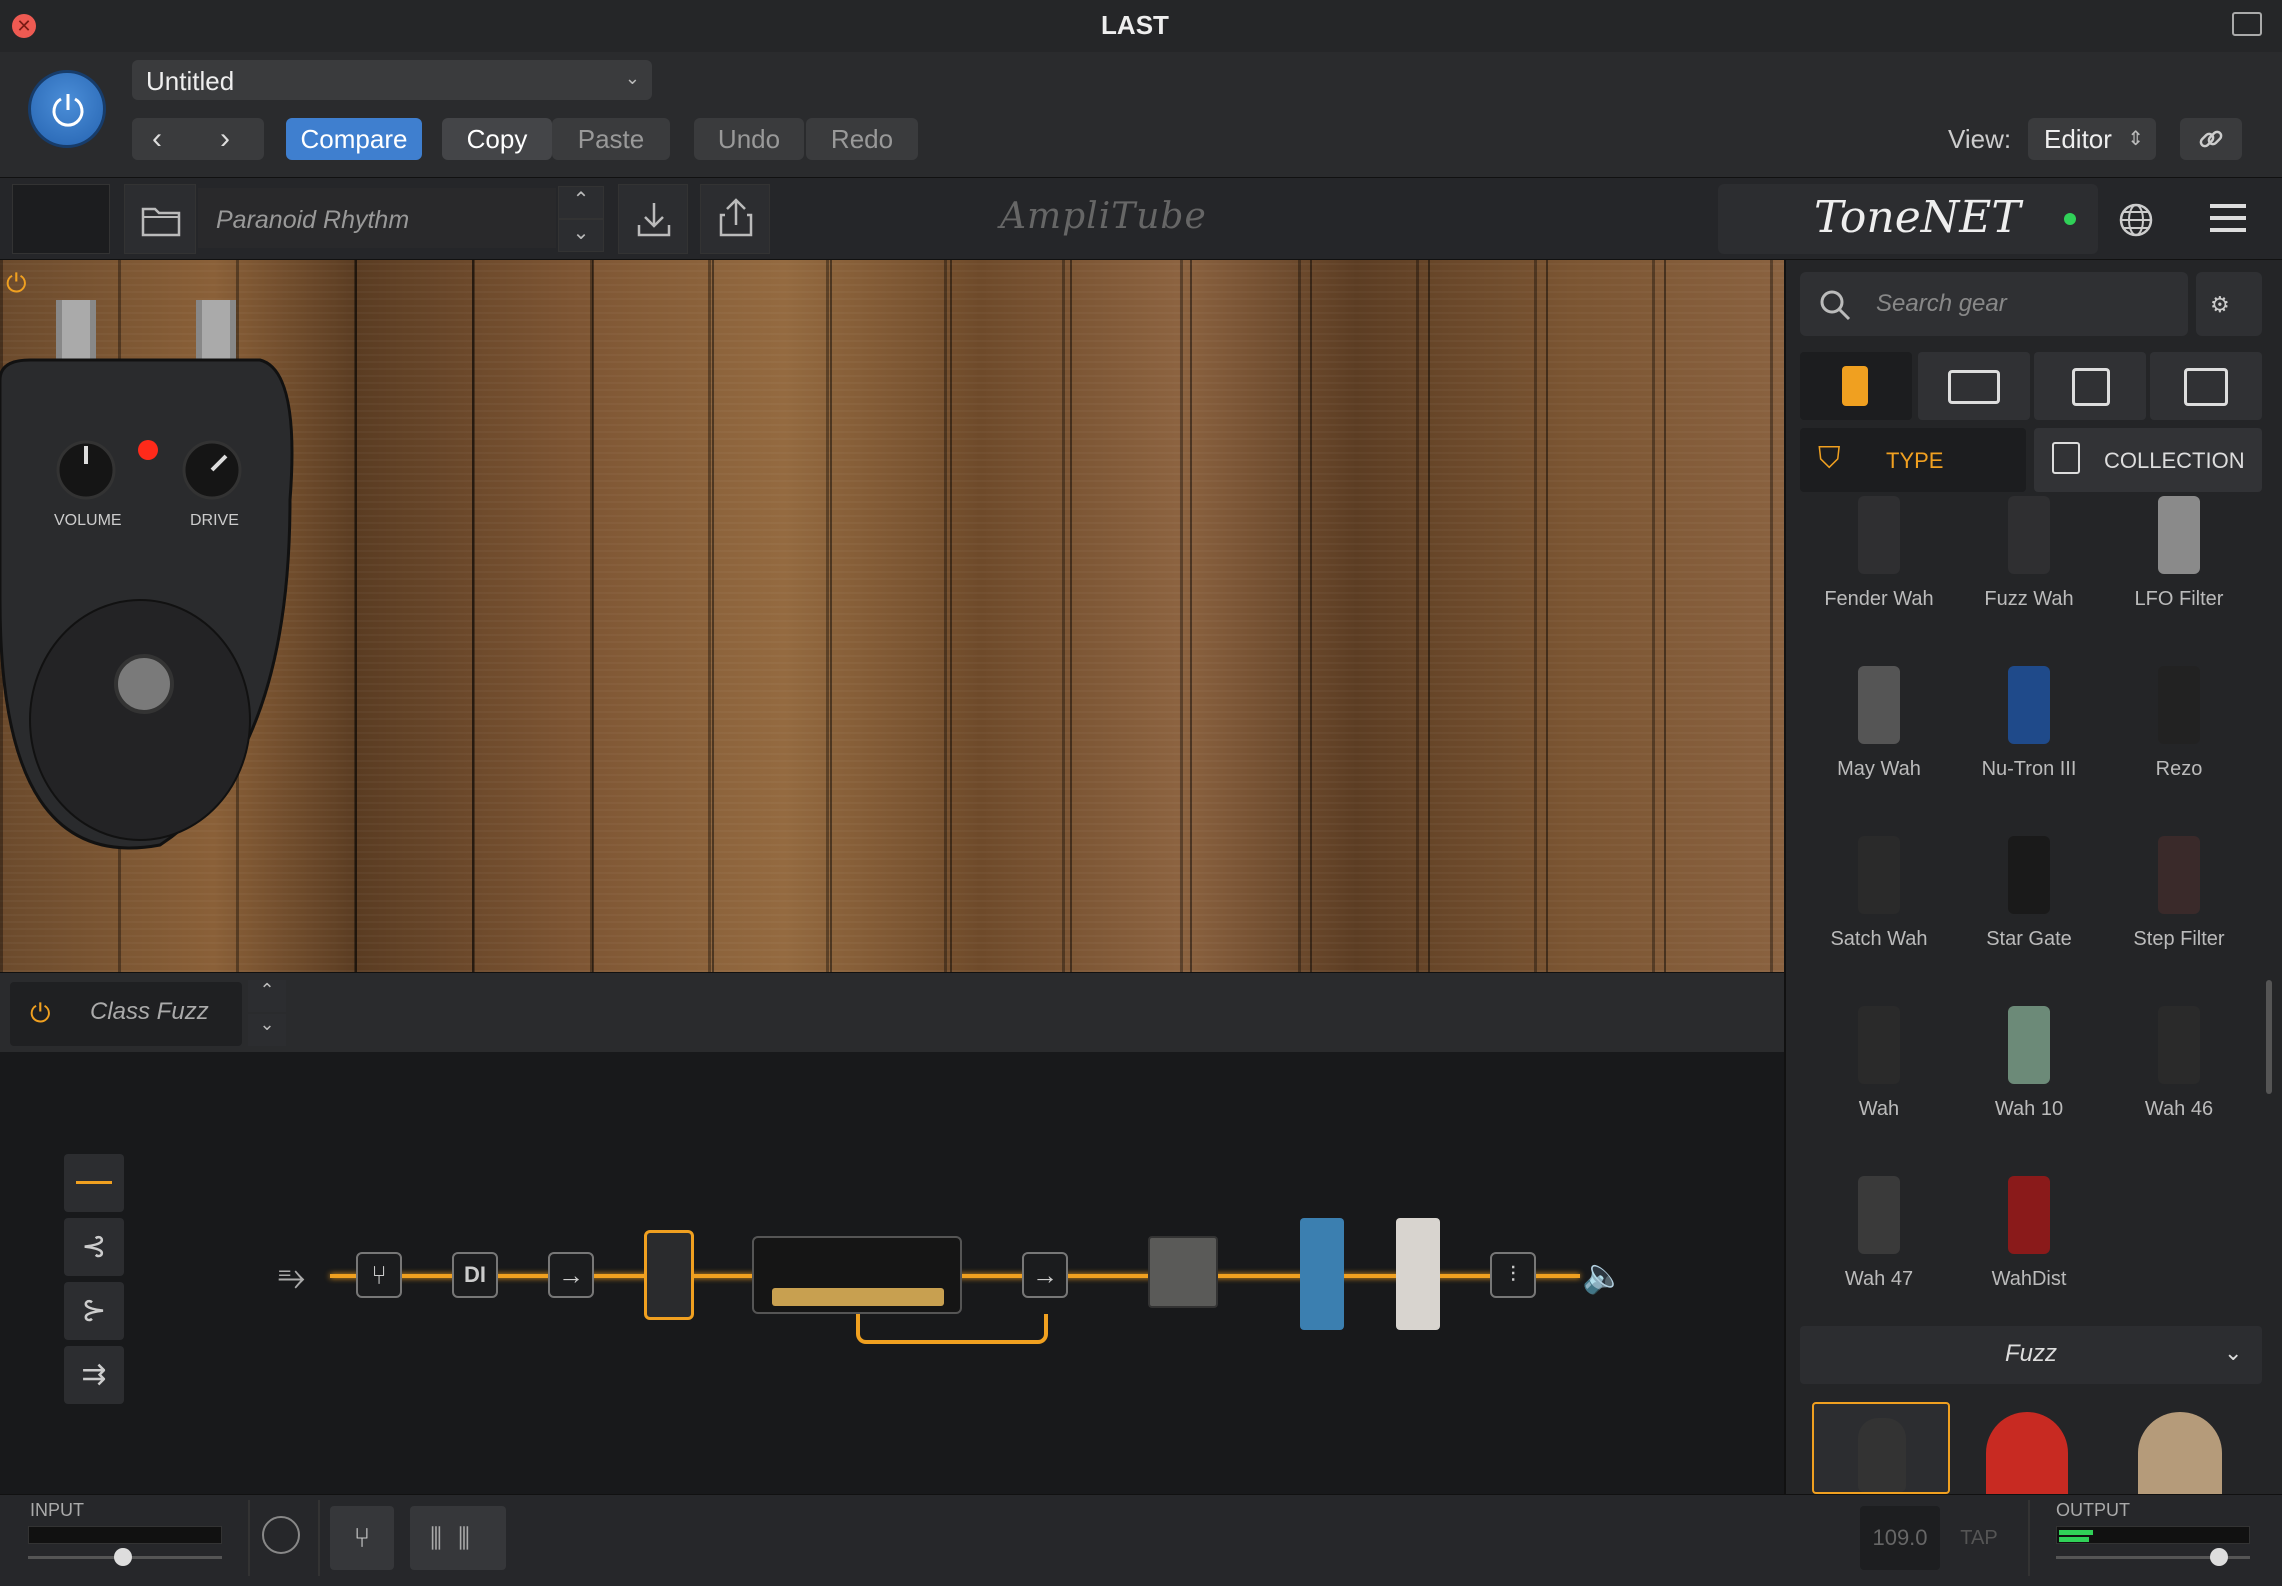 Image resolution: width=2282 pixels, height=1586 pixels. What do you see at coordinates (2269, 1037) in the screenshot?
I see `browser-scrollbar` at bounding box center [2269, 1037].